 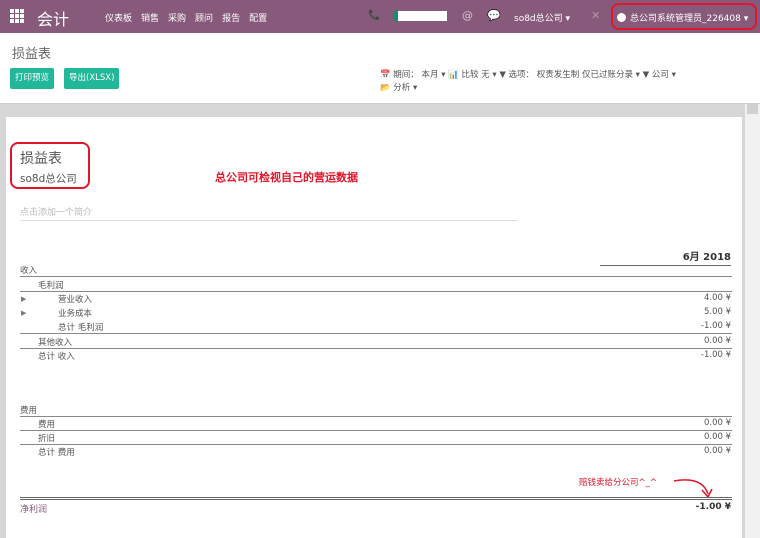 I want to click on expenses-label: 费用, so click(x=29, y=411).